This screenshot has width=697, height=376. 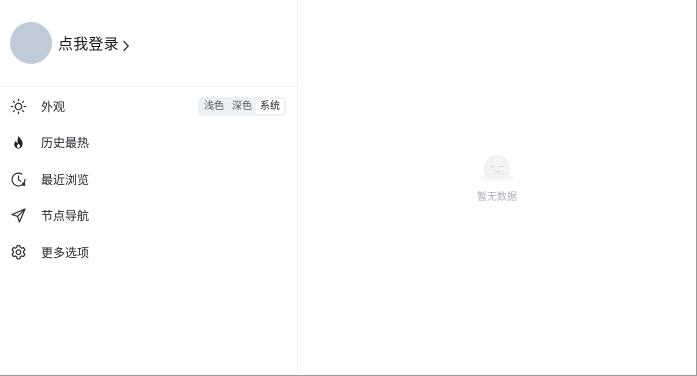 I want to click on sidebar-item-label: 外观, so click(x=53, y=106).